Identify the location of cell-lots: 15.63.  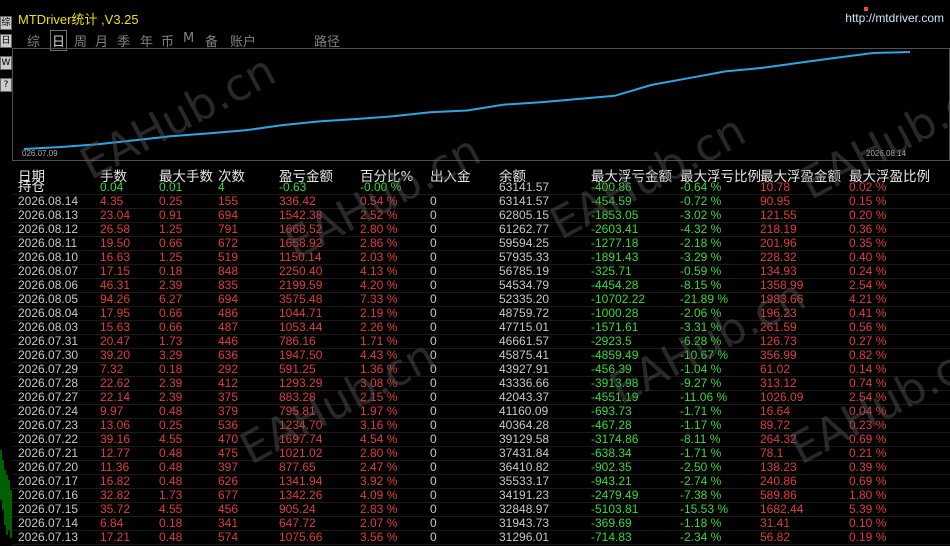
(115, 327).